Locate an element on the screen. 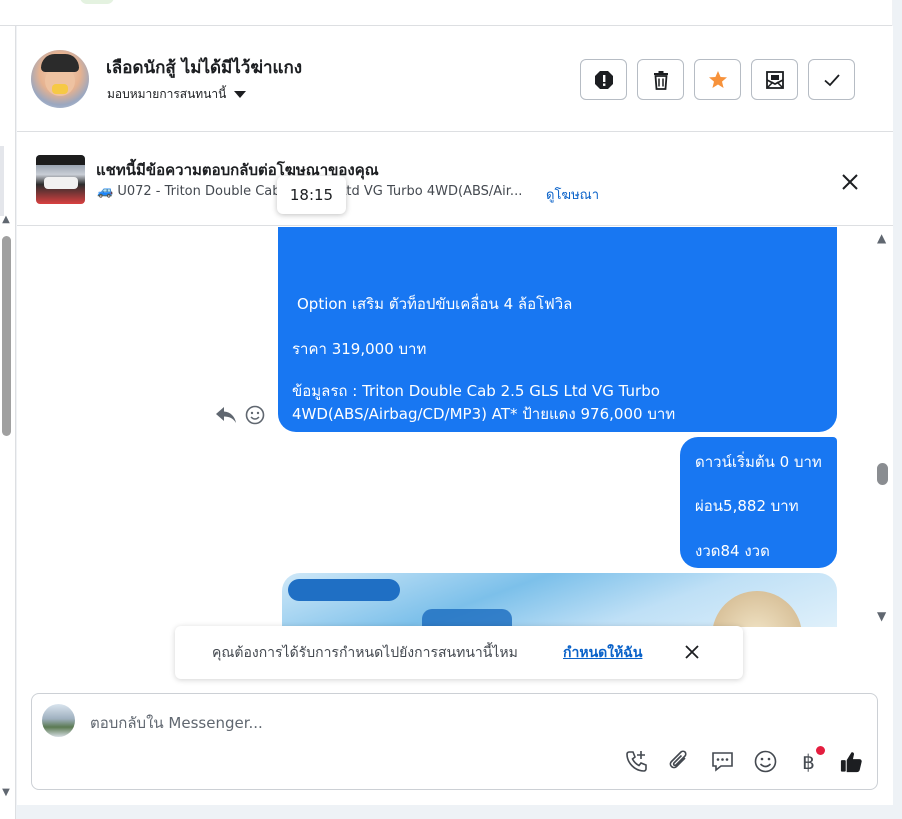  star-button is located at coordinates (717, 79).